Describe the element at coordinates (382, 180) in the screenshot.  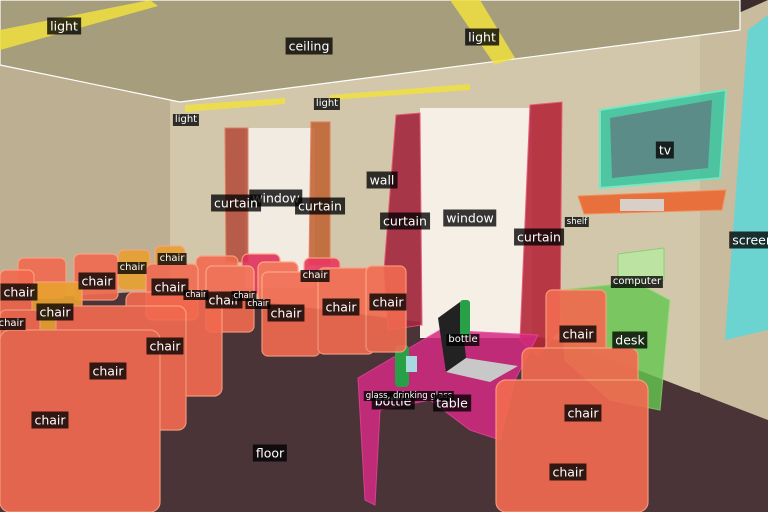
I see `label-wall: wall` at that location.